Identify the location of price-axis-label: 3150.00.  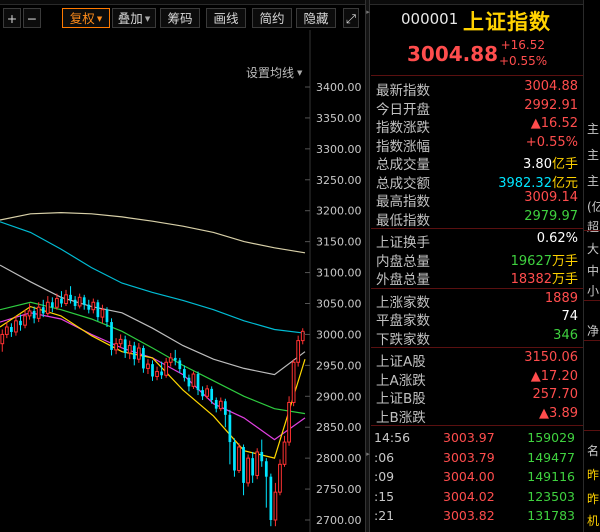
(339, 242).